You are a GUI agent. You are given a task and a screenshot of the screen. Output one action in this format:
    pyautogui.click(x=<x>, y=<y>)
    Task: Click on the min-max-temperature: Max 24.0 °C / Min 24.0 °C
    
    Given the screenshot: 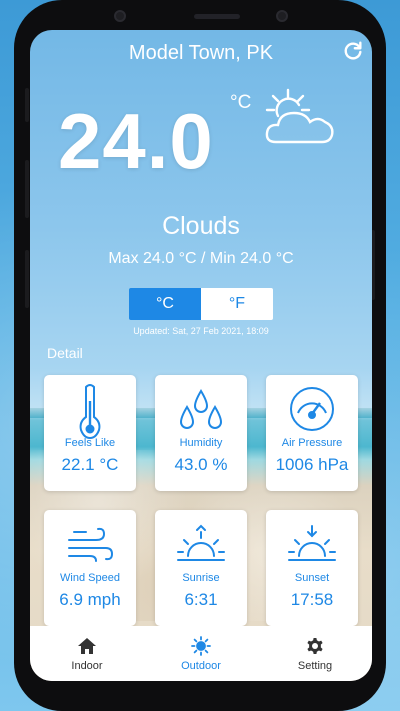 What is the action you would take?
    pyautogui.click(x=201, y=258)
    